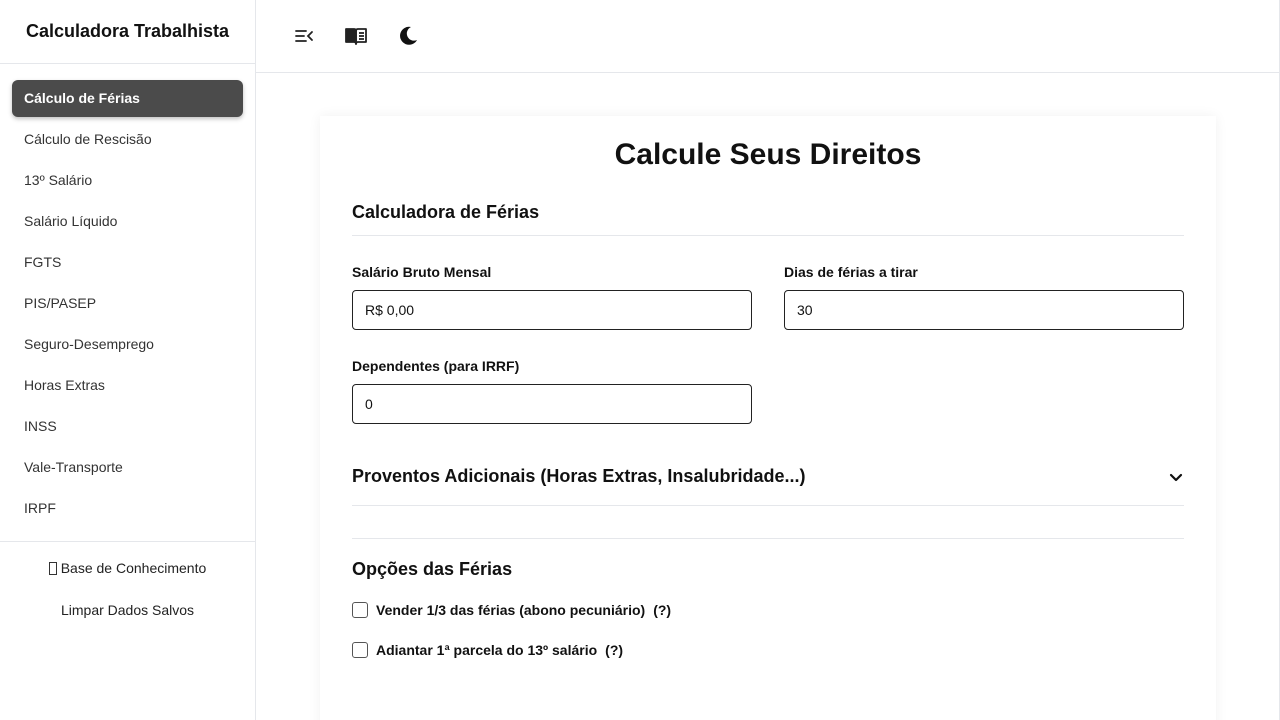 This screenshot has width=1280, height=720. What do you see at coordinates (127, 98) in the screenshot?
I see `sidebar-item-ferias: Cálculo de Férias` at bounding box center [127, 98].